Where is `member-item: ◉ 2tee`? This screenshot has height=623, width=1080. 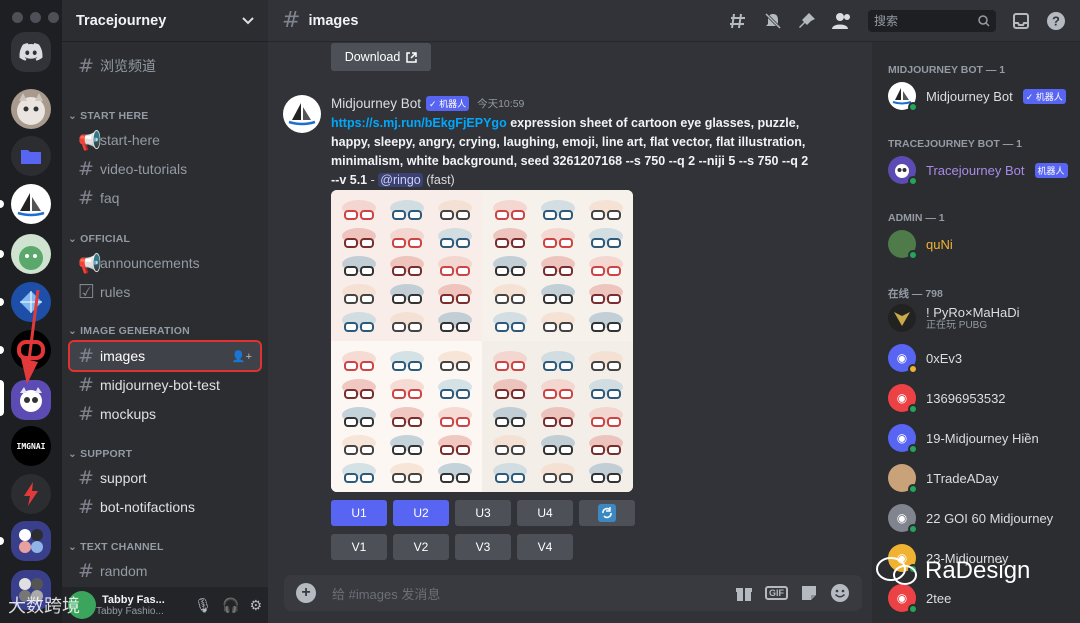
member-item: ◉ 2tee is located at coordinates (919, 599).